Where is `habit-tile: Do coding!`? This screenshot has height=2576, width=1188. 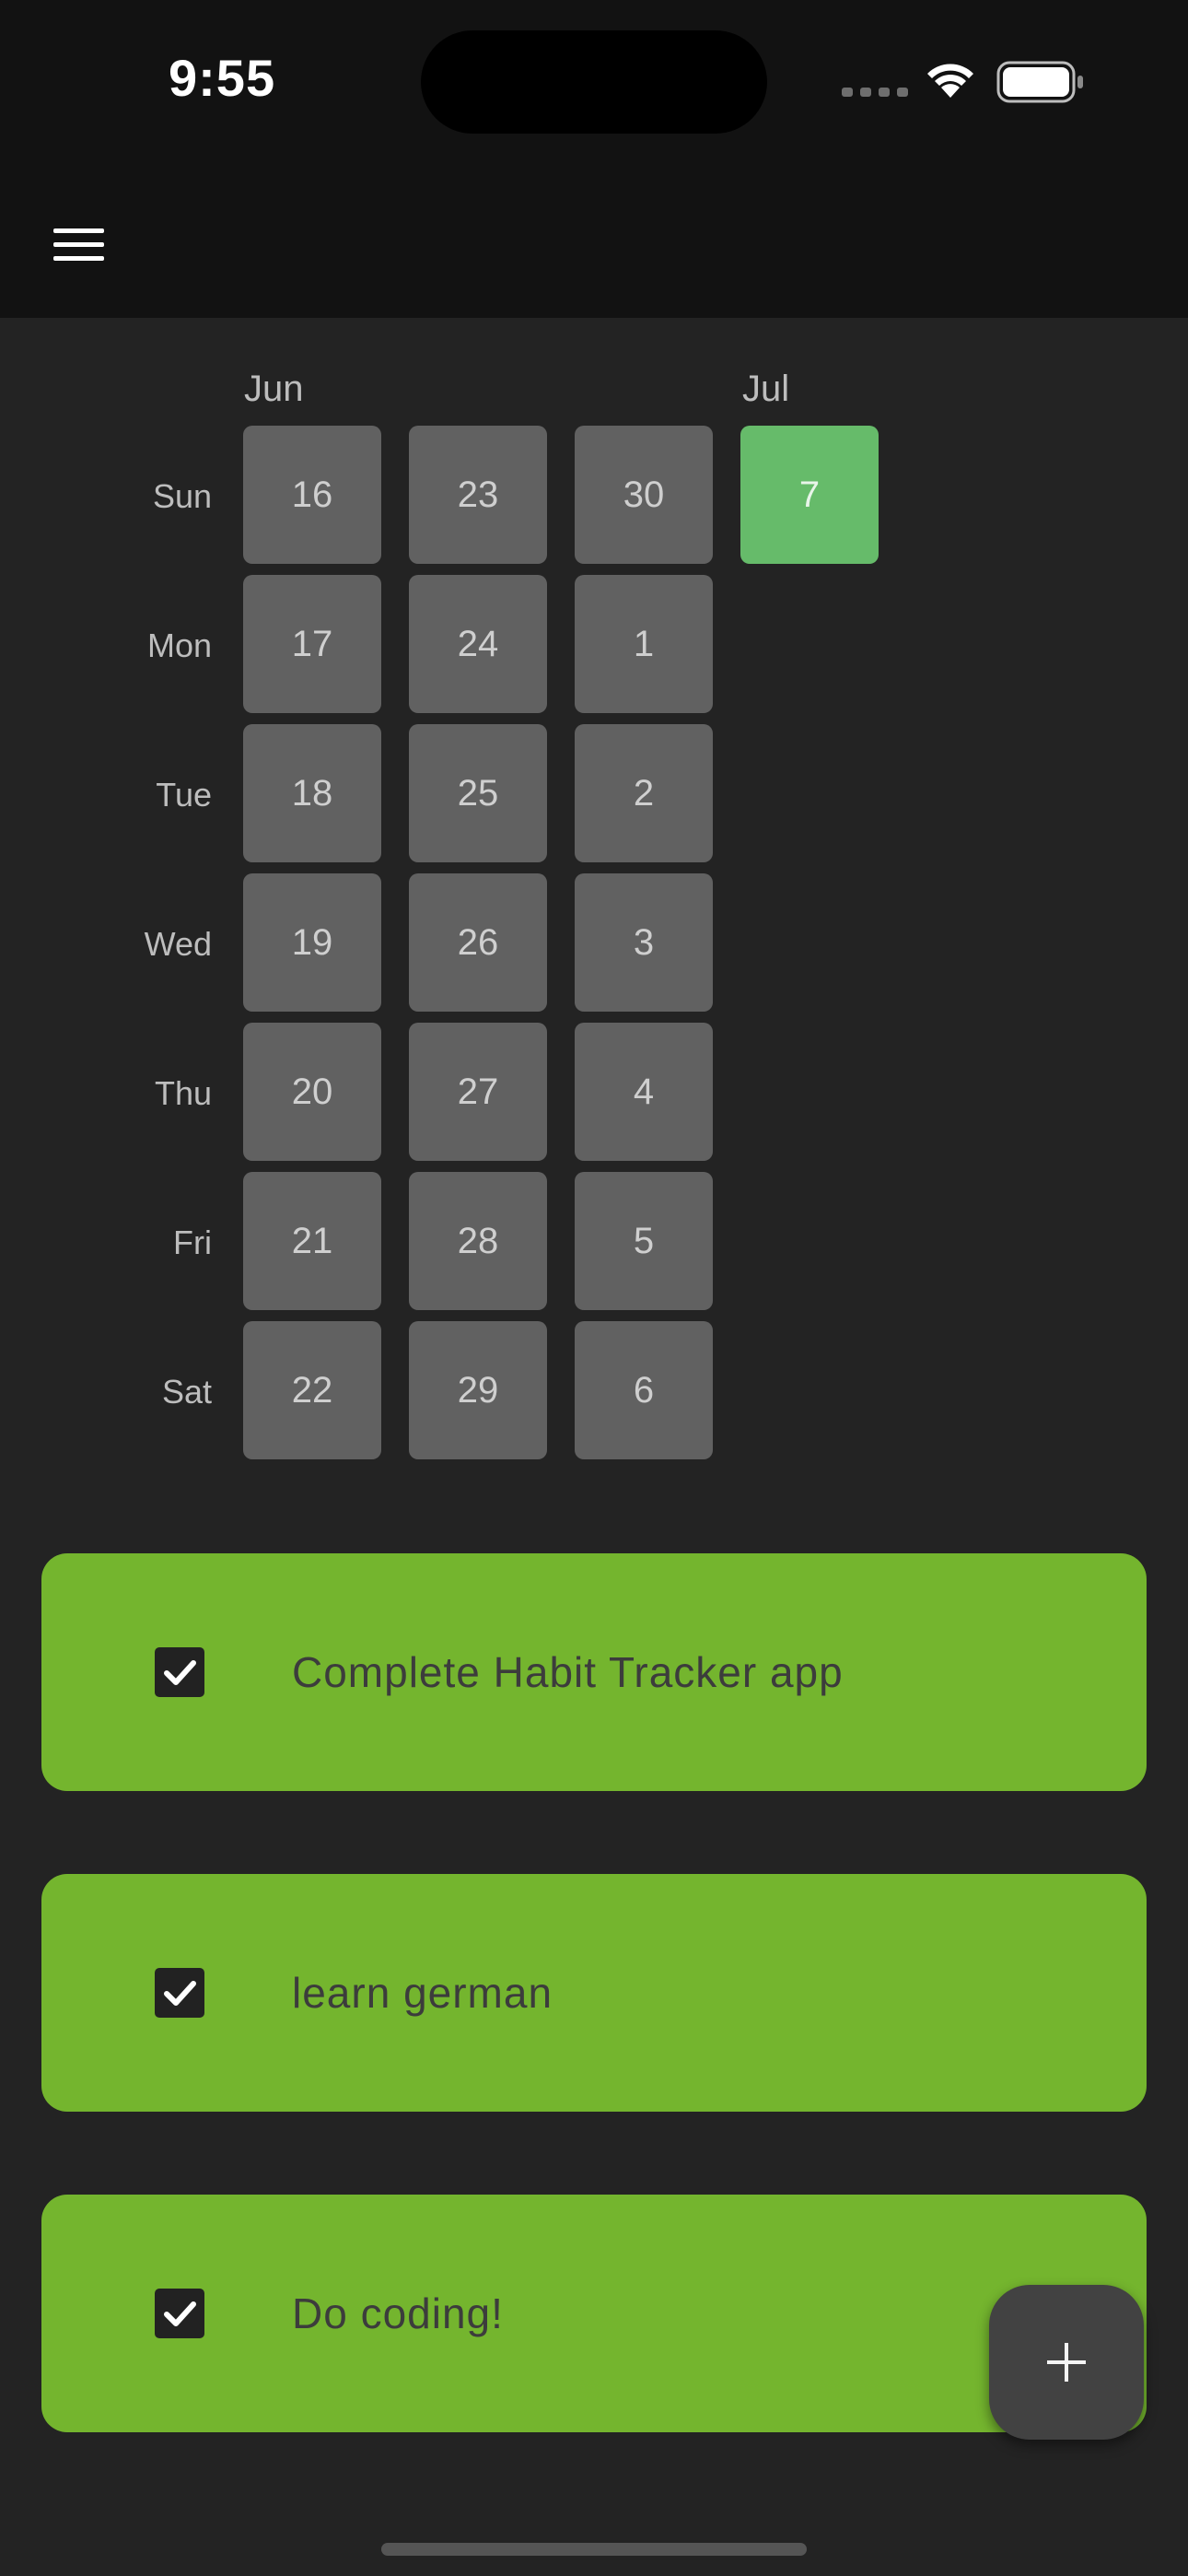
habit-tile: Do coding! is located at coordinates (594, 2313).